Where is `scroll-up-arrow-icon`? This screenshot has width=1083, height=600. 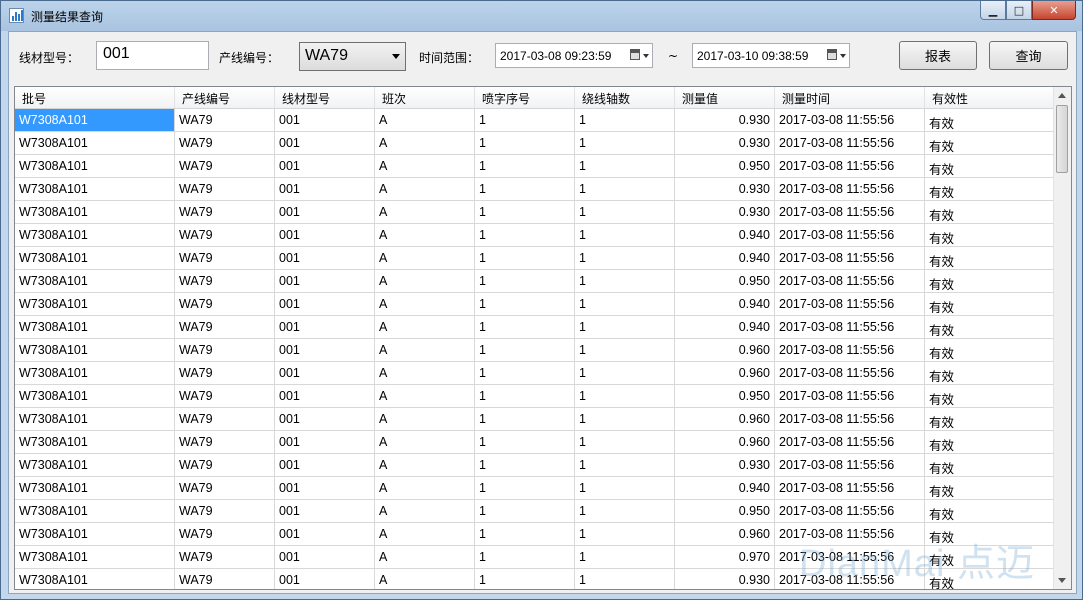
scroll-up-arrow-icon is located at coordinates (1062, 95).